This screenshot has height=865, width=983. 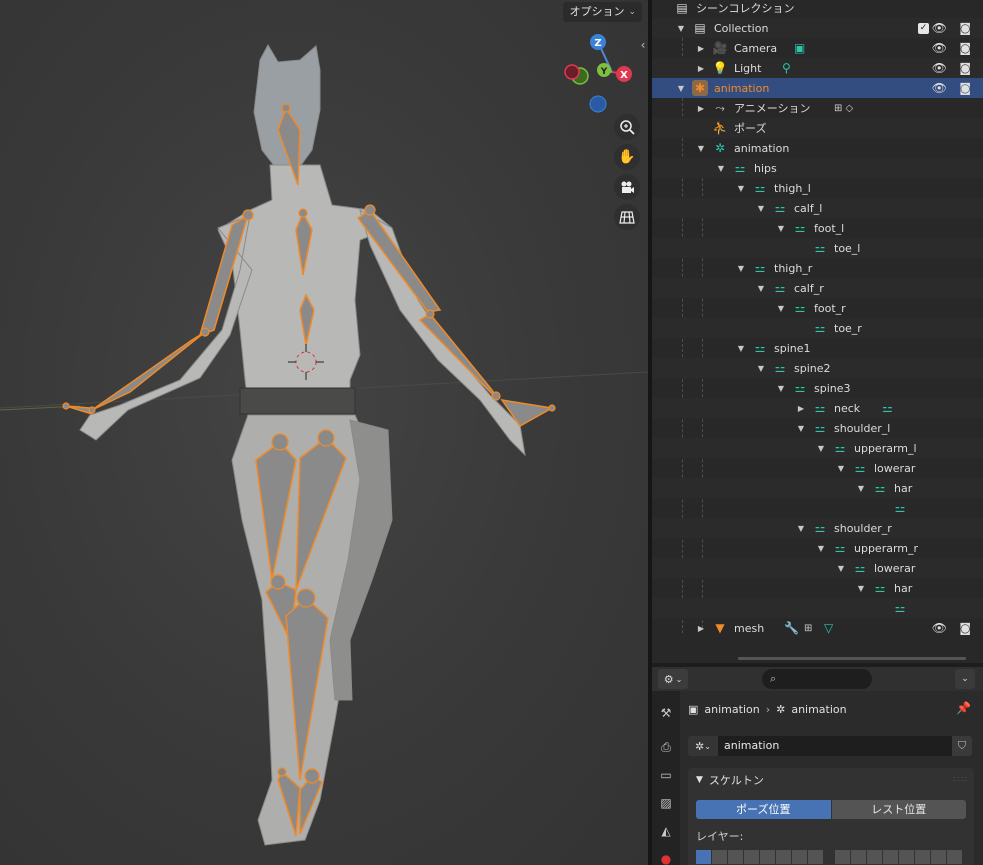 What do you see at coordinates (817, 328) in the screenshot?
I see `bone-row: ⚍ toe_r` at bounding box center [817, 328].